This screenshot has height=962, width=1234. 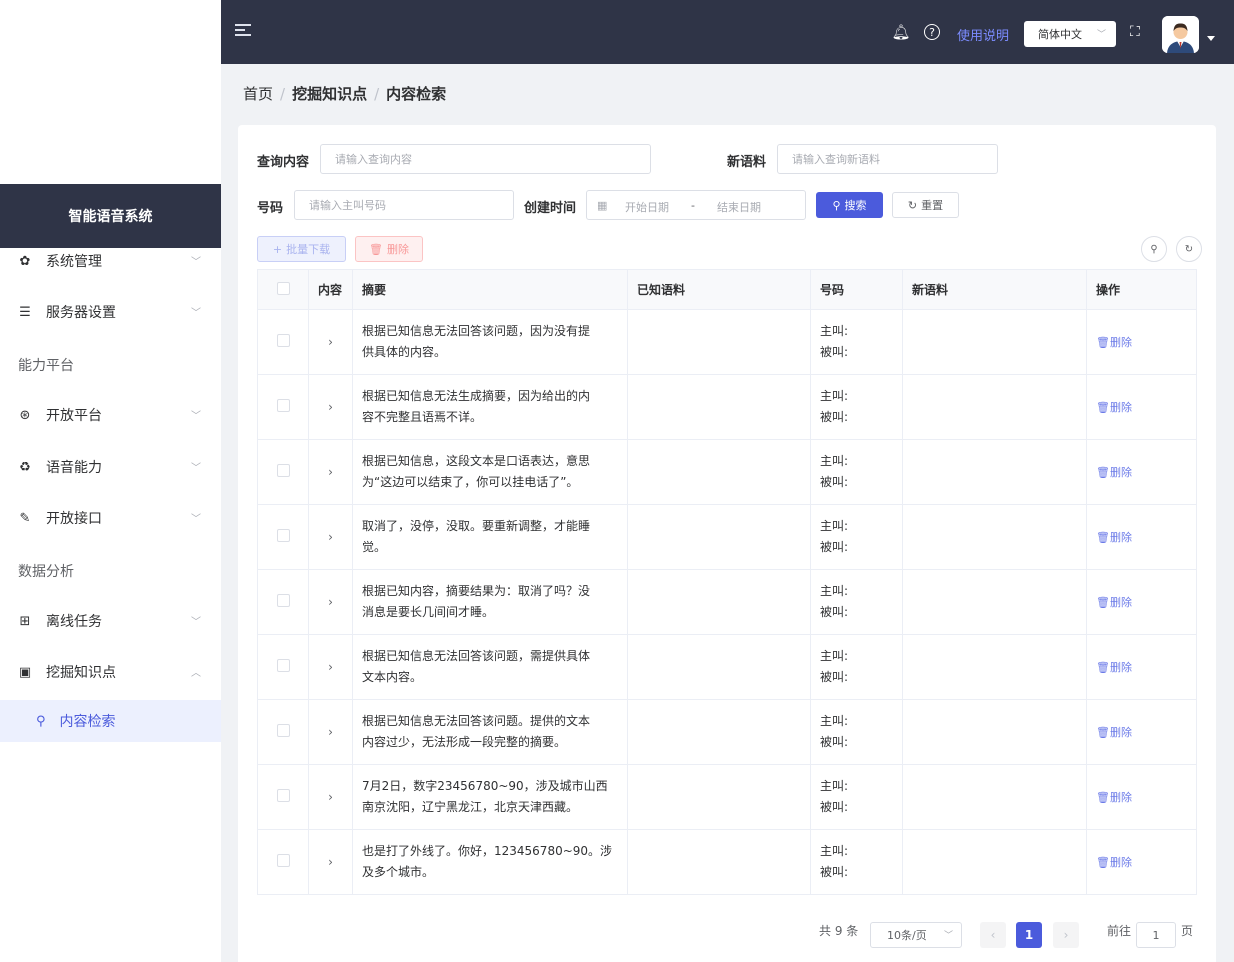 What do you see at coordinates (849, 205) in the screenshot?
I see `search-button: ⚲ 搜索` at bounding box center [849, 205].